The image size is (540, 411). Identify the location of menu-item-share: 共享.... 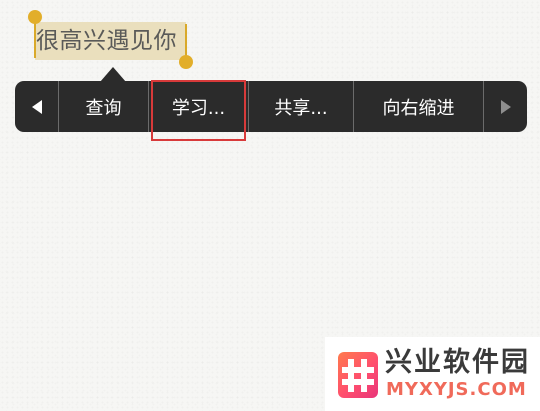
(301, 106).